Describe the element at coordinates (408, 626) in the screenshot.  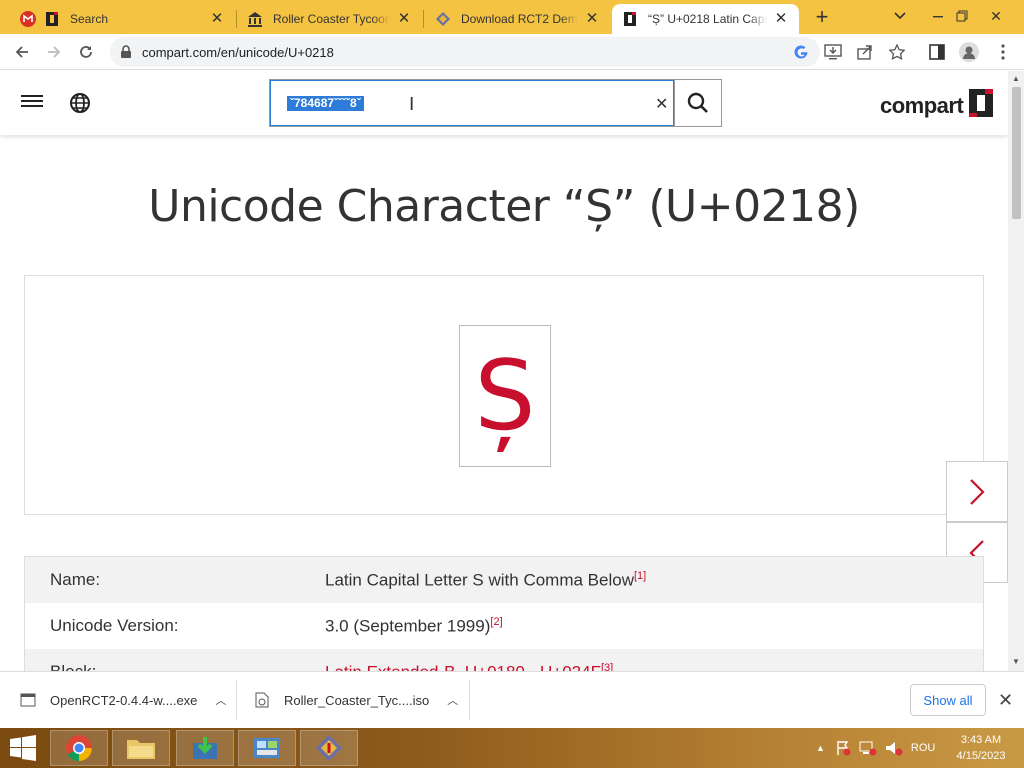
I see `version-value: 3.0 (September 1999)` at that location.